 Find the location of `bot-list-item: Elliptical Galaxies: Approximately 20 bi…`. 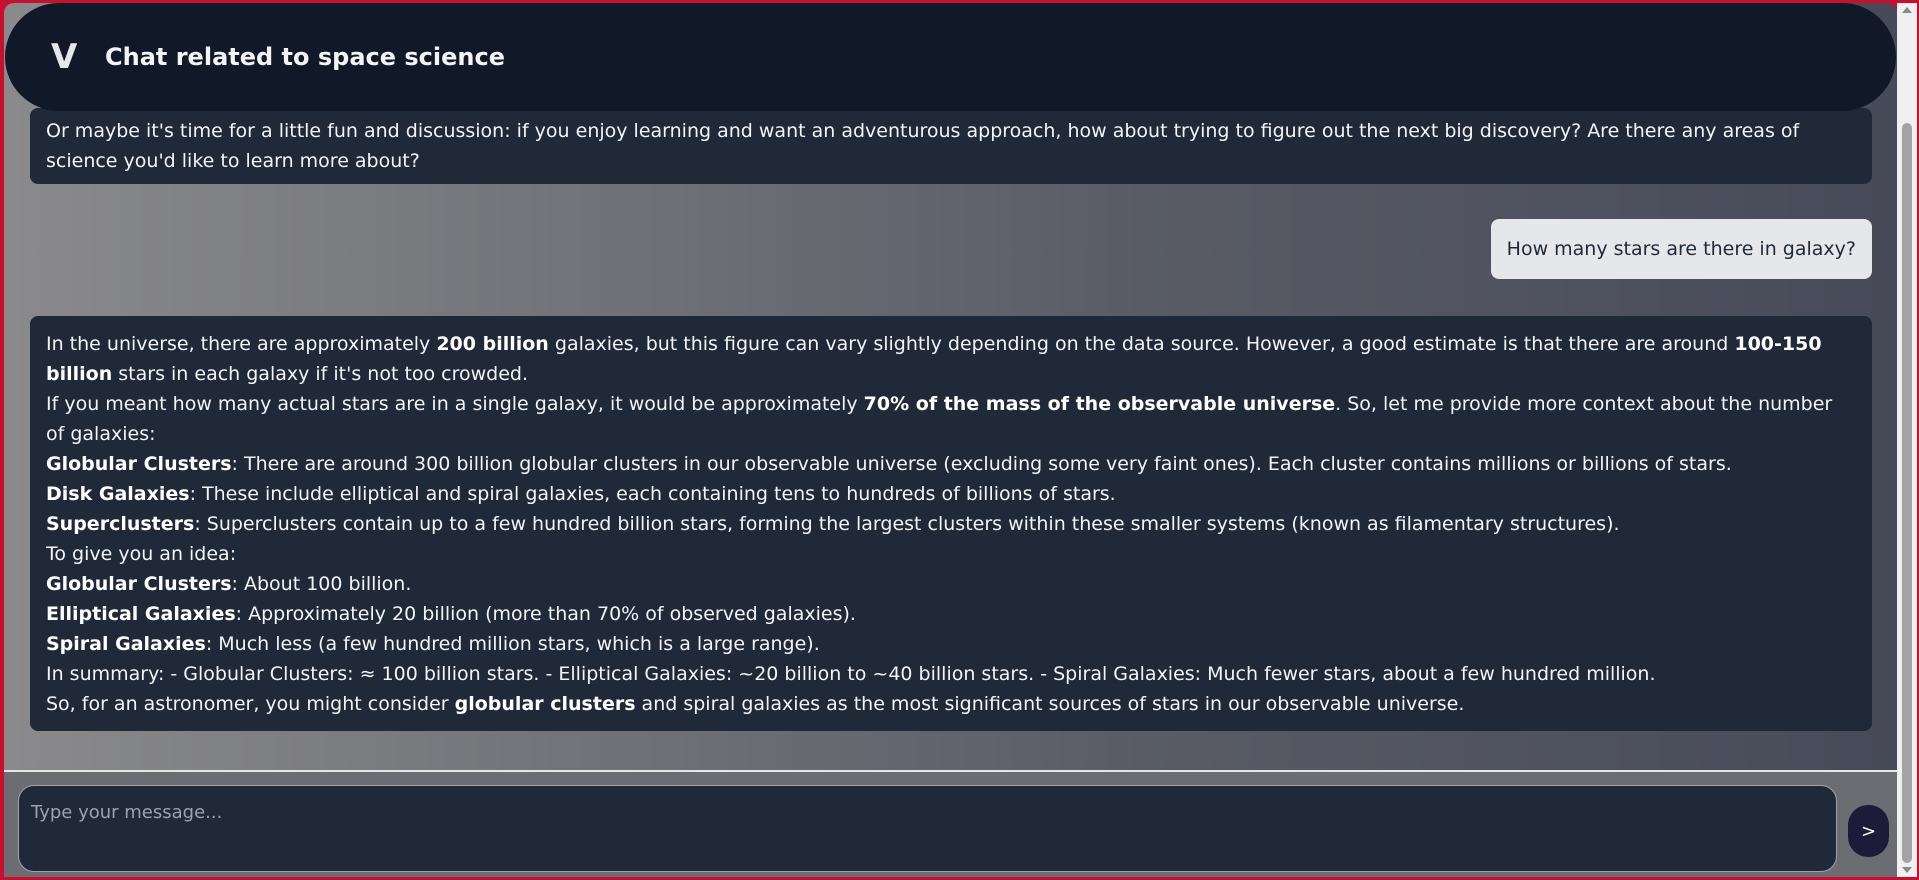

bot-list-item: Elliptical Galaxies: Approximately 20 bi… is located at coordinates (951, 614).